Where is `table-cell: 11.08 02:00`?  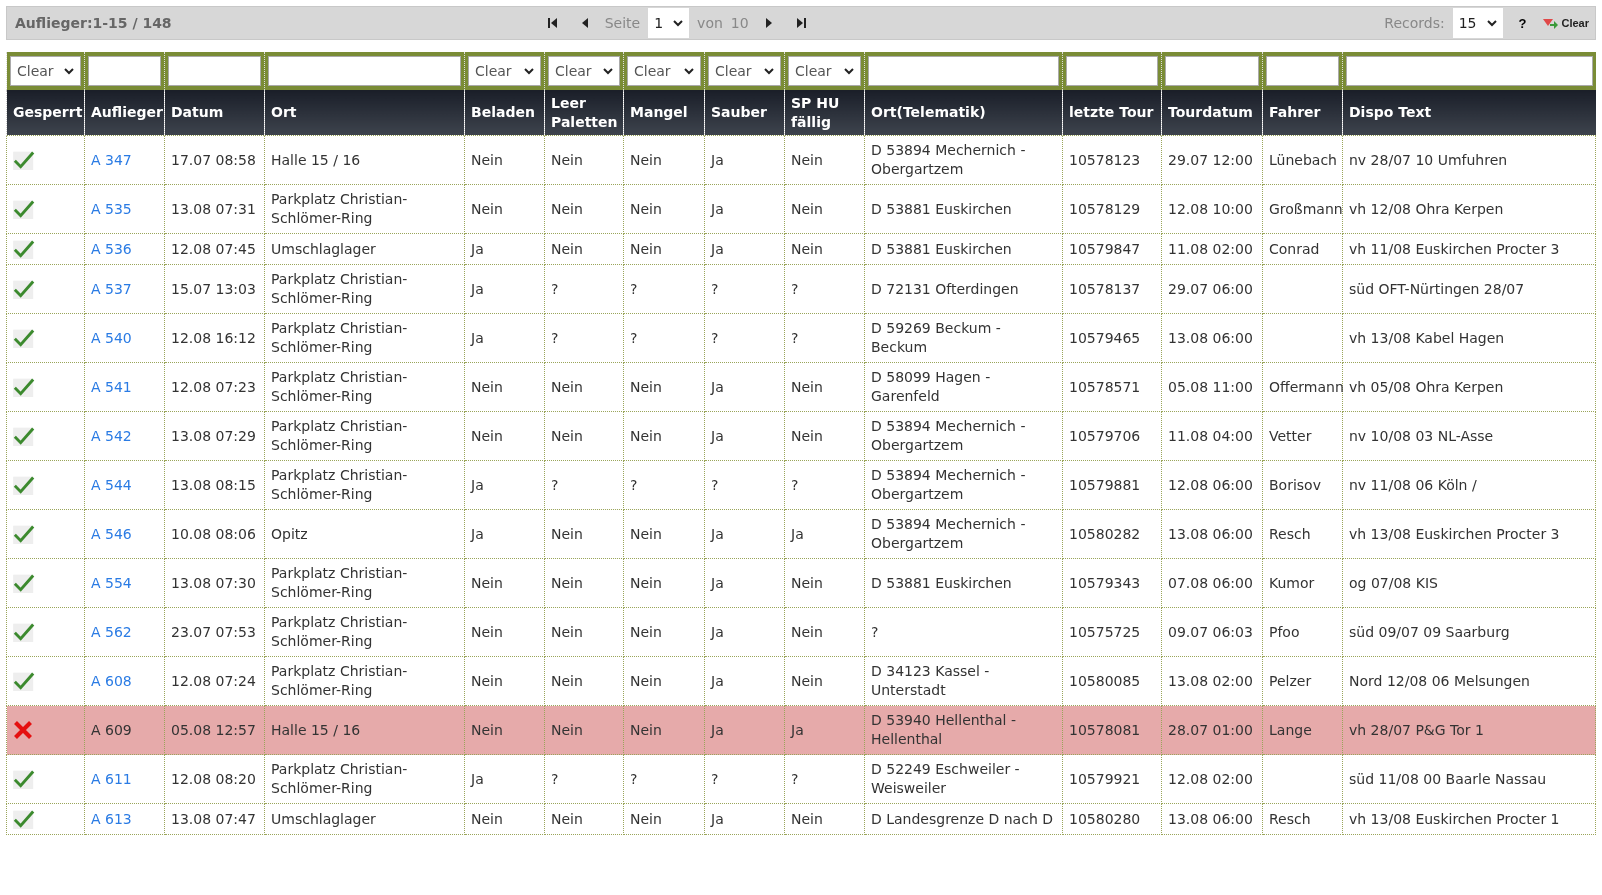 table-cell: 11.08 02:00 is located at coordinates (1210, 248).